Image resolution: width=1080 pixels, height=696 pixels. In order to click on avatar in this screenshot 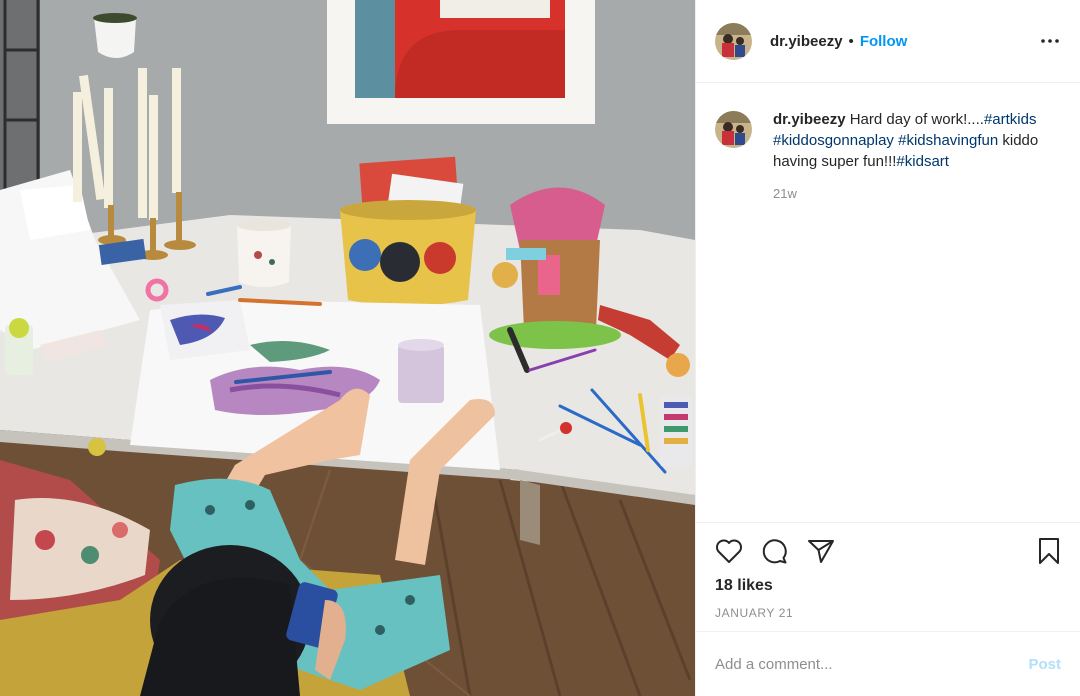, I will do `click(733, 41)`.